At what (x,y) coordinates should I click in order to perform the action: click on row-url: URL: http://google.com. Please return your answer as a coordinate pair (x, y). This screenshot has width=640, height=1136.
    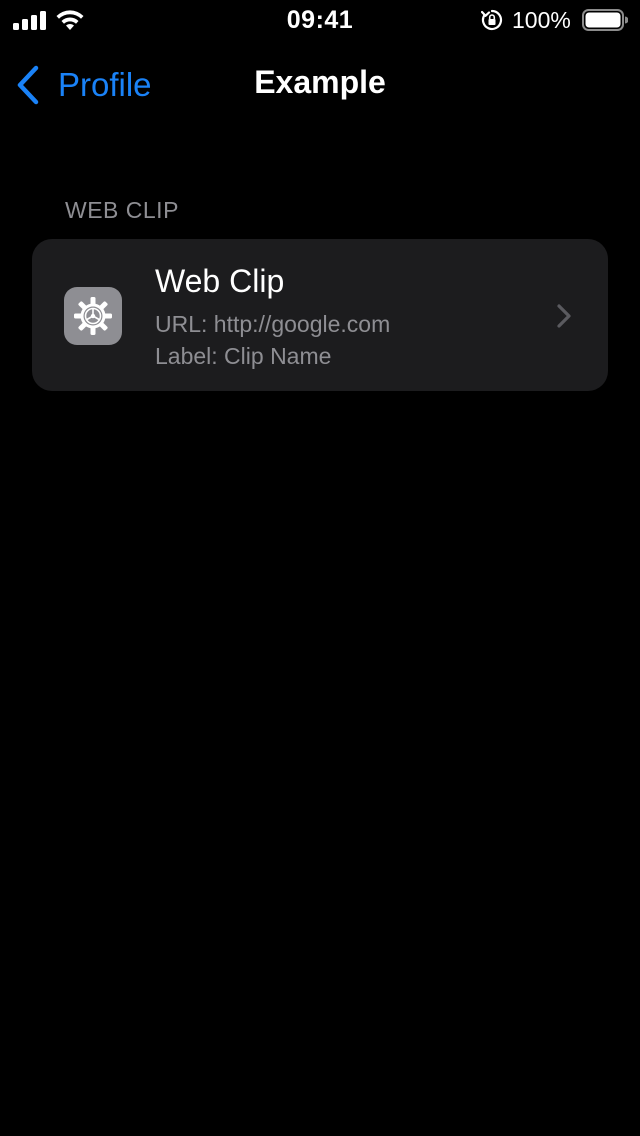
    Looking at the image, I should click on (273, 324).